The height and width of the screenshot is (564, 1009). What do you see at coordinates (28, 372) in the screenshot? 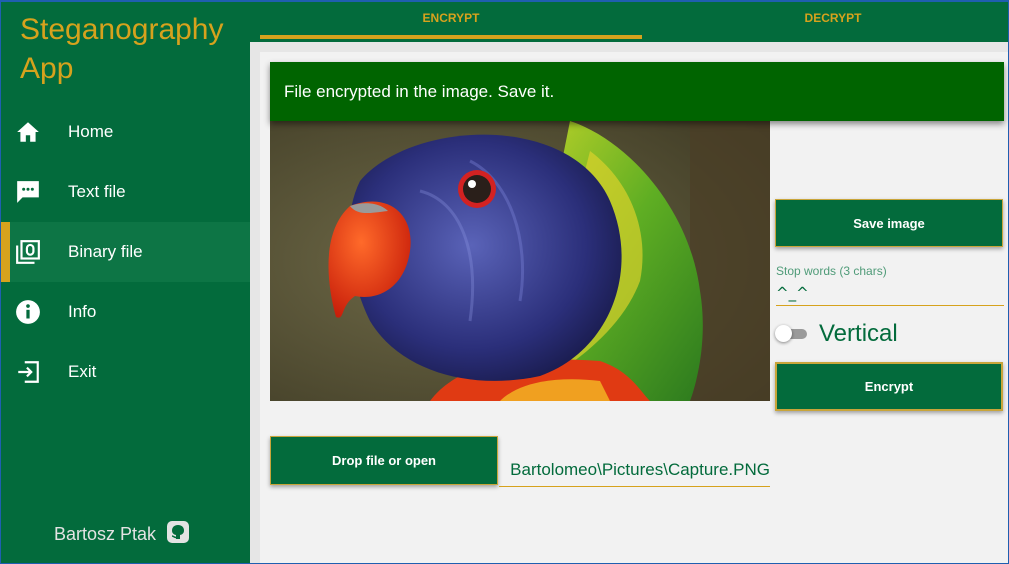
I see `exit-icon` at bounding box center [28, 372].